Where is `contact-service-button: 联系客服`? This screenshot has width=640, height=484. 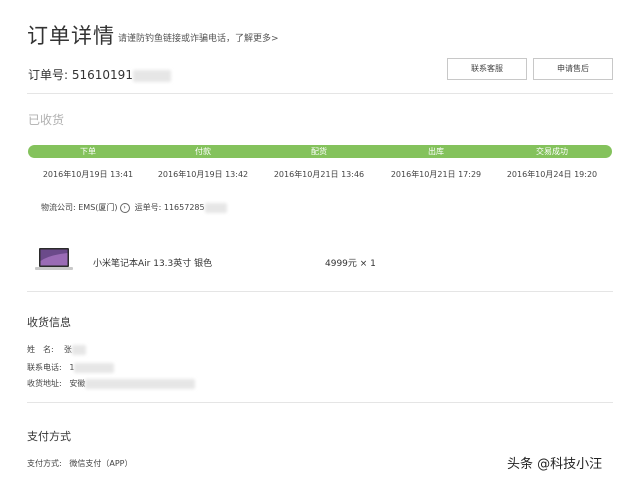 contact-service-button: 联系客服 is located at coordinates (487, 69).